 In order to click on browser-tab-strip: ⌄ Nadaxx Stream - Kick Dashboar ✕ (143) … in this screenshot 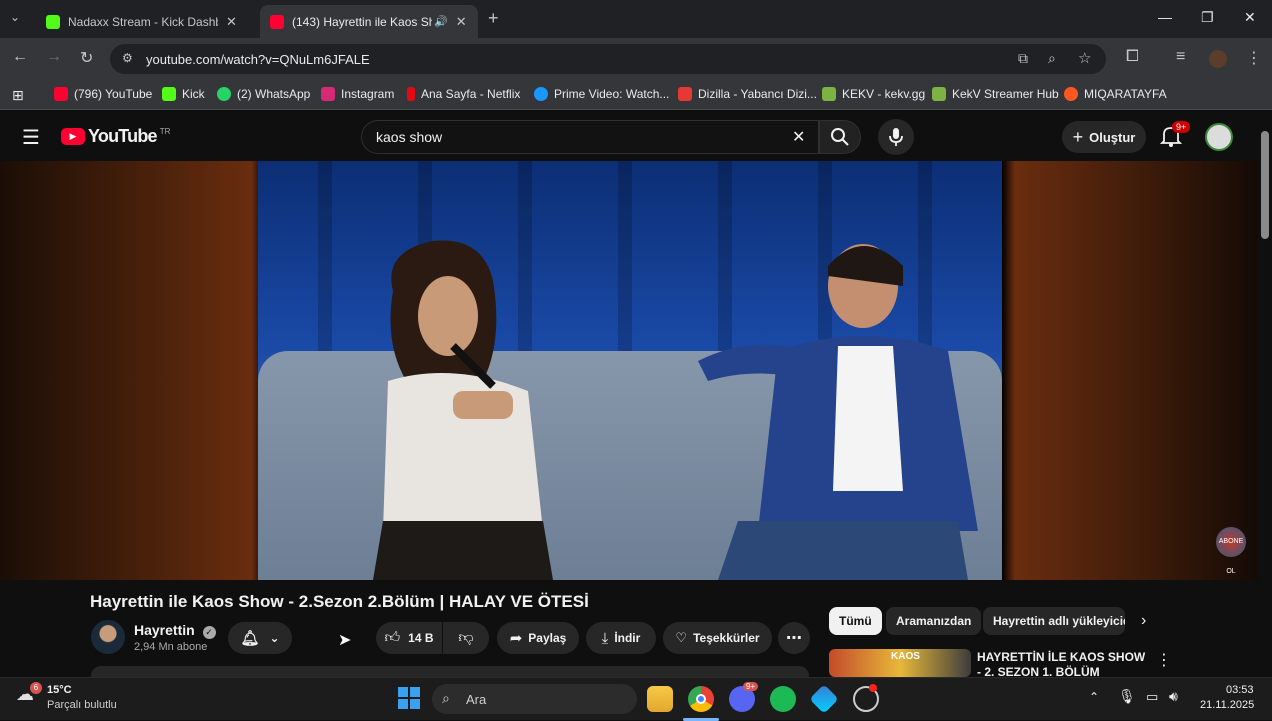, I will do `click(636, 19)`.